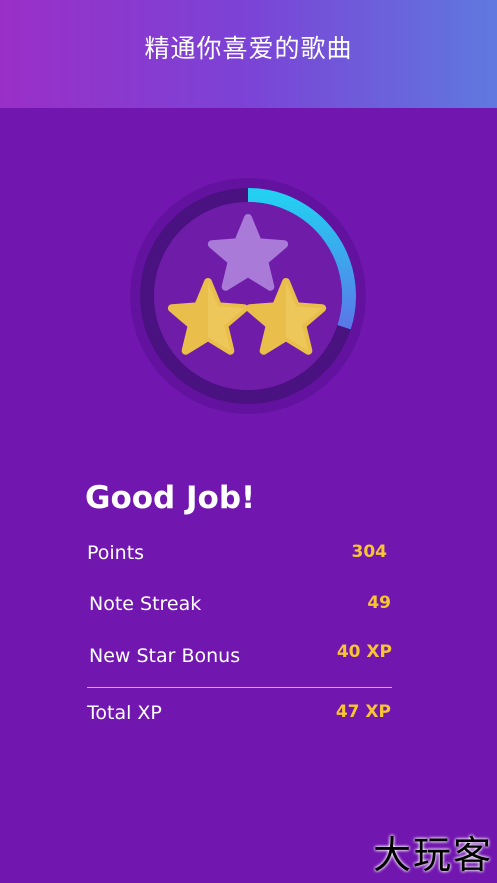 This screenshot has width=497, height=883. What do you see at coordinates (379, 603) in the screenshot?
I see `note-streak-value: 49` at bounding box center [379, 603].